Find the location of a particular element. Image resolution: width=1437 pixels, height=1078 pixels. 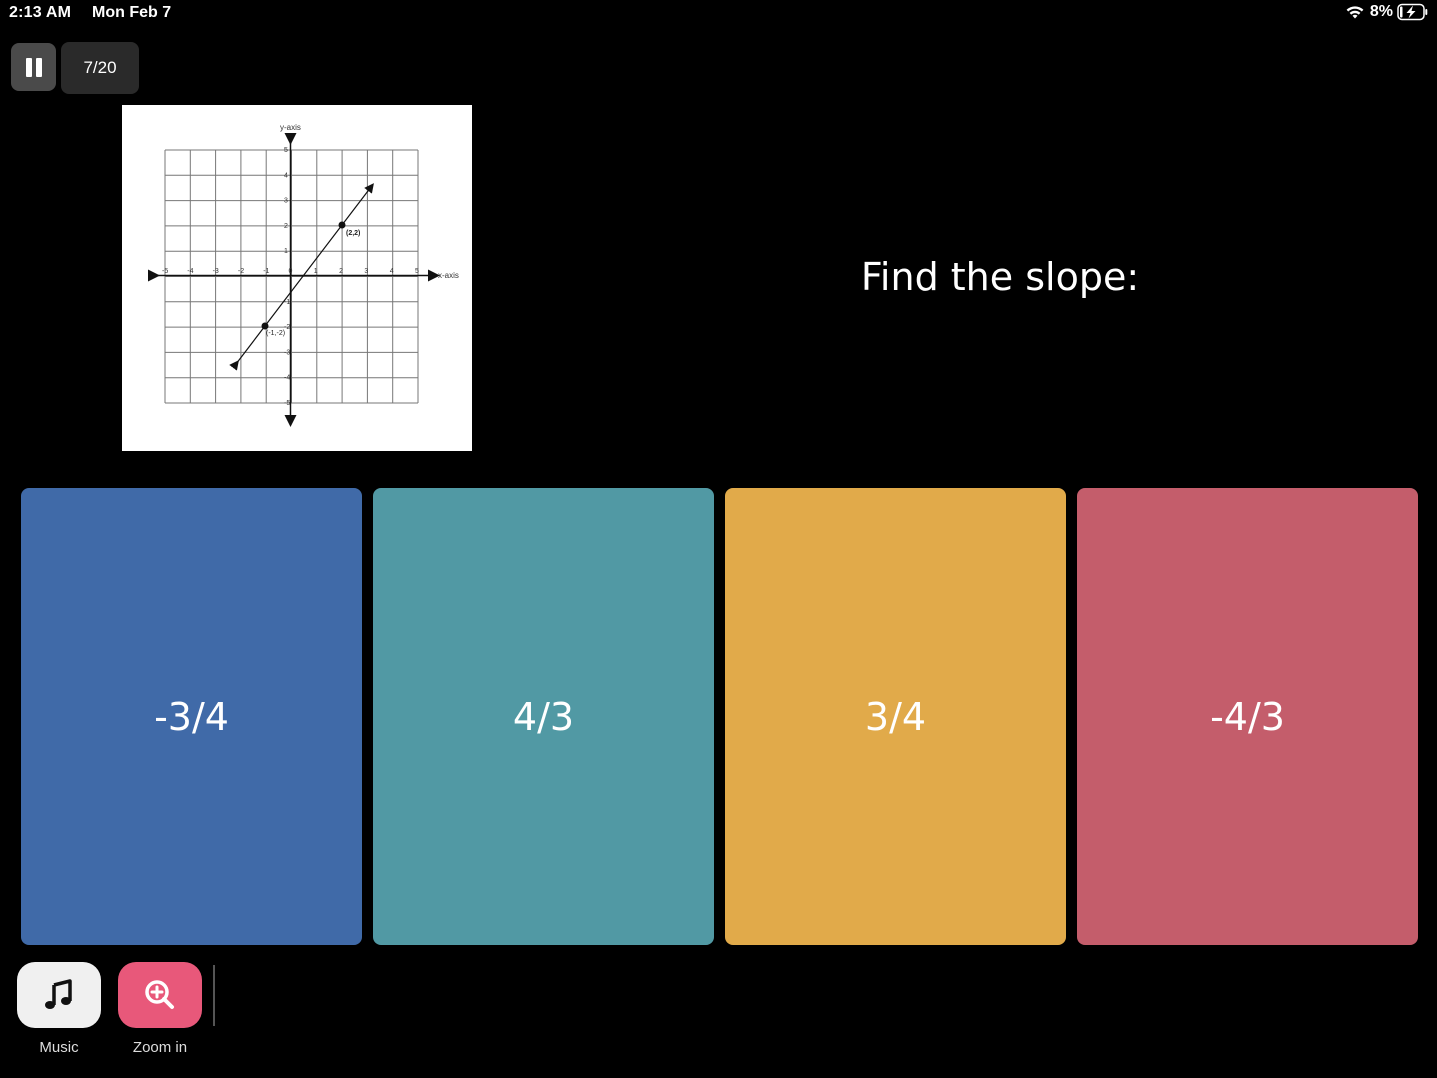

y-tick-label: 5 is located at coordinates (286, 150).